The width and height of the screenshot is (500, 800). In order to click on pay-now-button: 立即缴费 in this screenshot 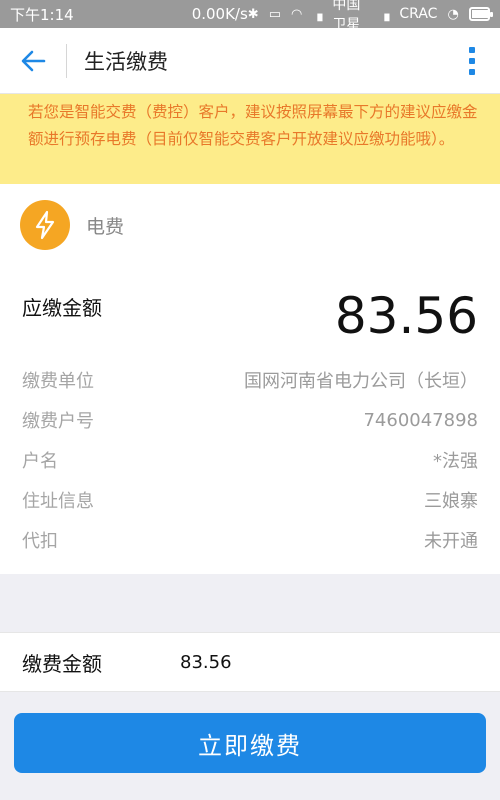, I will do `click(250, 743)`.